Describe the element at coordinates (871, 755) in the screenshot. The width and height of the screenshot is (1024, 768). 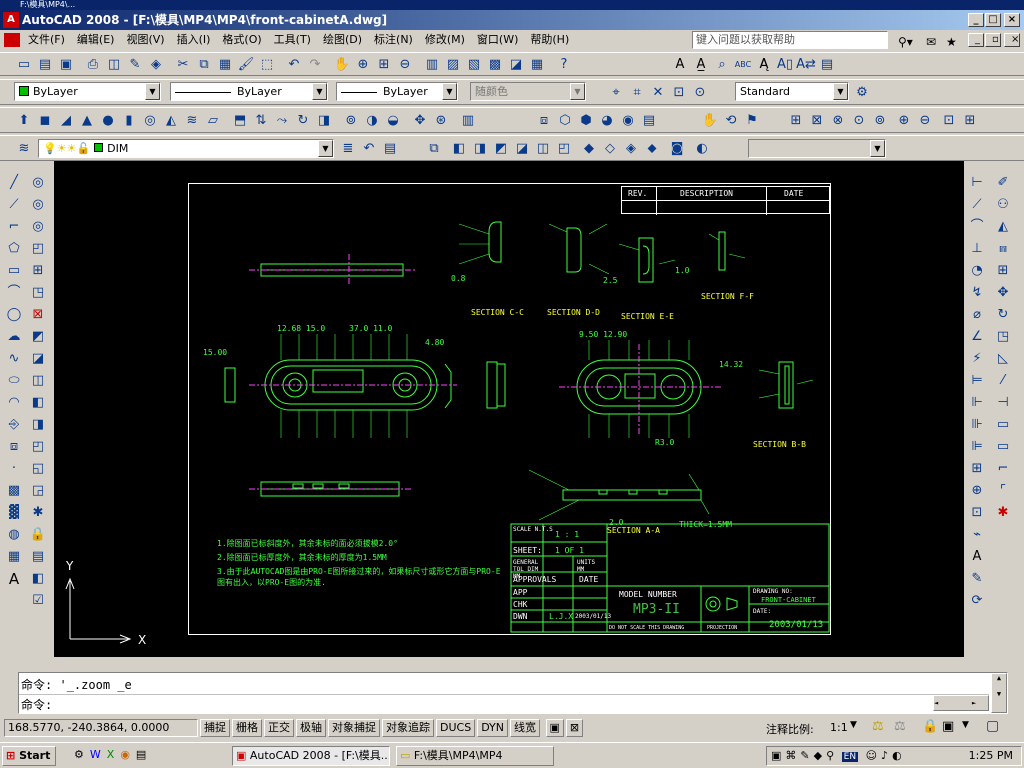
I see `tray-ime-icon: ☺` at that location.